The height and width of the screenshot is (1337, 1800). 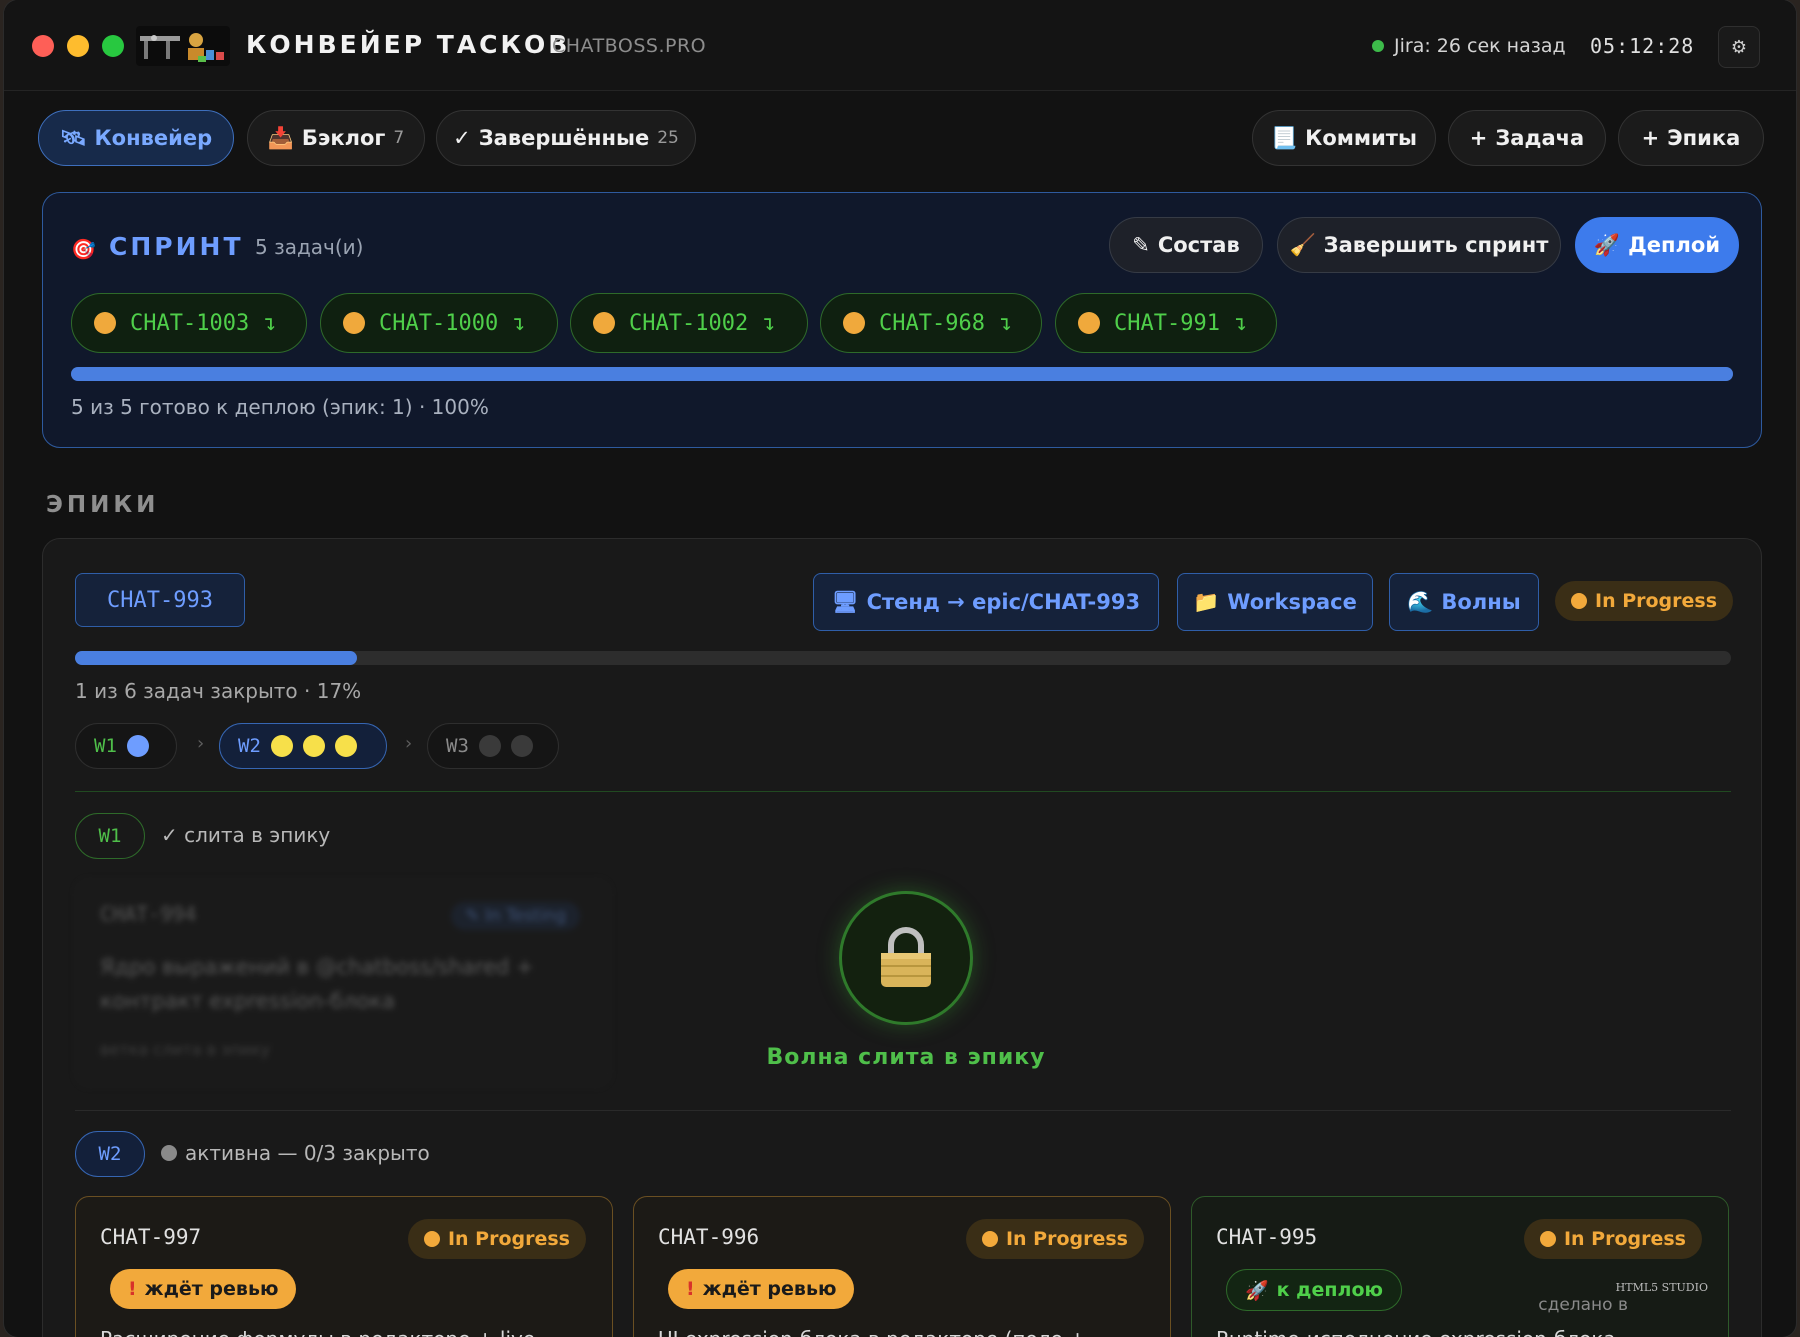 I want to click on deploy-badge: 🚀 к деплою, so click(x=1314, y=1290).